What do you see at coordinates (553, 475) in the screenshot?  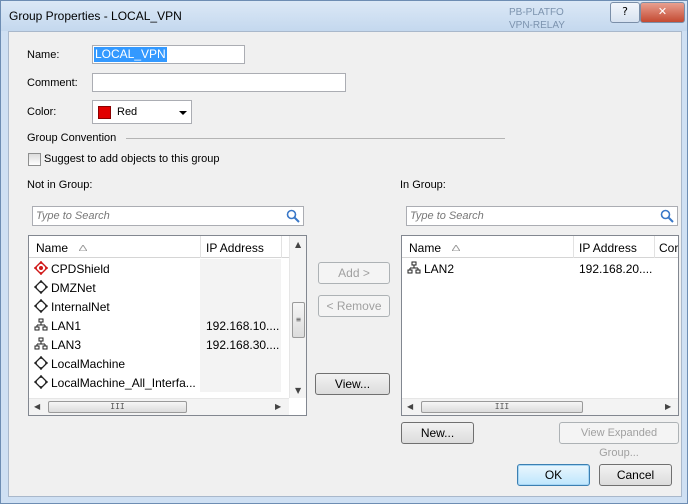 I see `ok-button: OK` at bounding box center [553, 475].